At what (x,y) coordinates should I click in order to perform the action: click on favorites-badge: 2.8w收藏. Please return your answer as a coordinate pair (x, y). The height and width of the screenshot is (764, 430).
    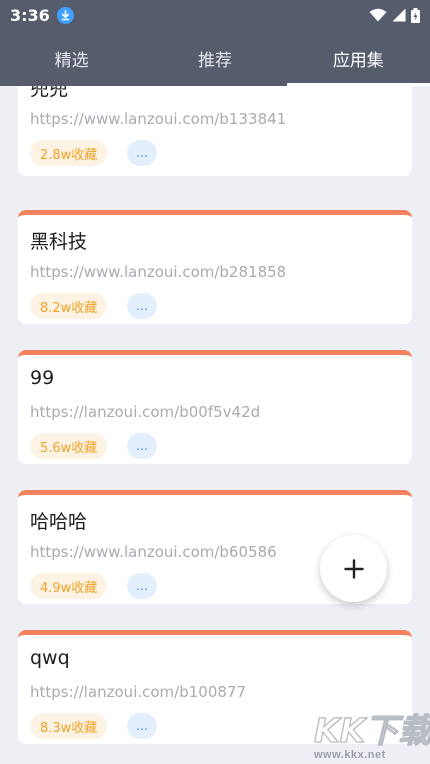
    Looking at the image, I should click on (69, 153).